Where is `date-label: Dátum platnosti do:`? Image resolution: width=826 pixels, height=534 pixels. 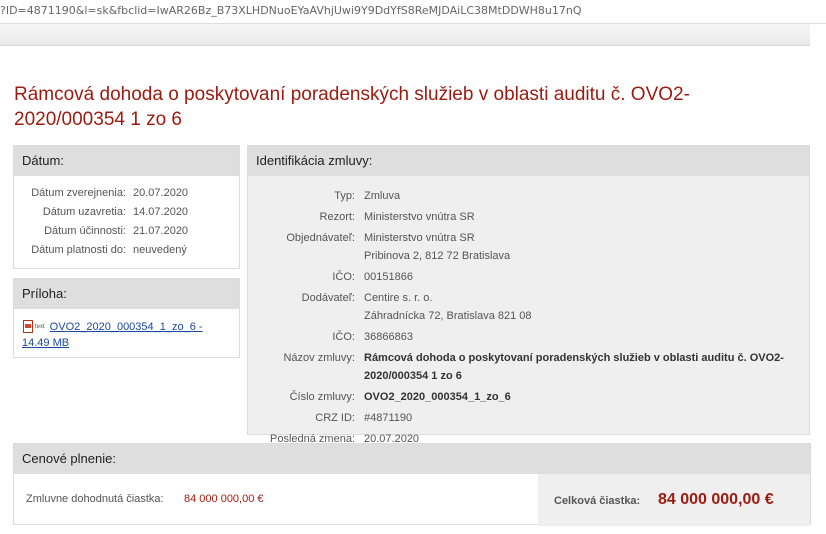 date-label: Dátum platnosti do: is located at coordinates (78, 250).